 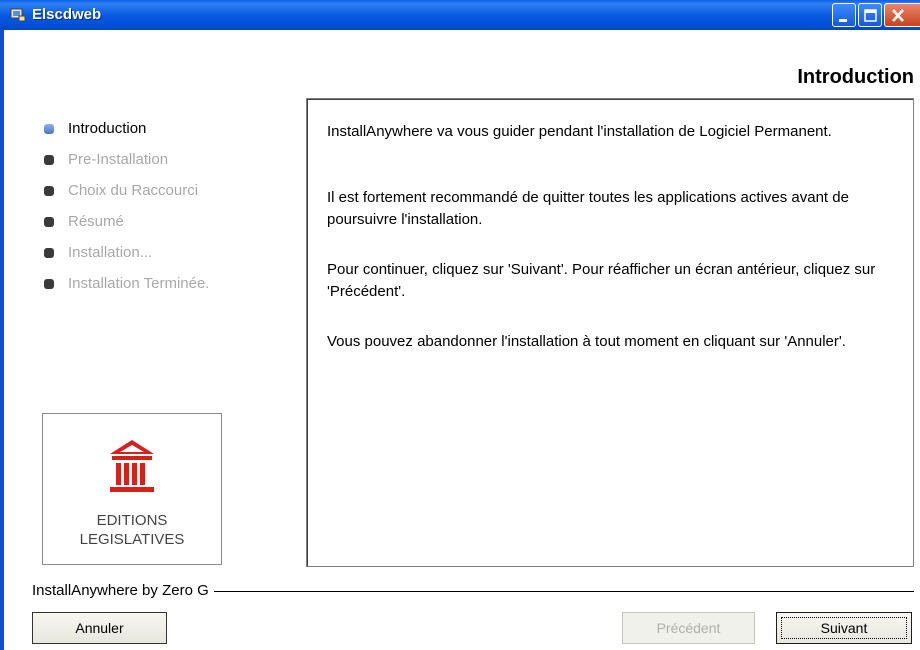 I want to click on minimize-button, so click(x=844, y=15).